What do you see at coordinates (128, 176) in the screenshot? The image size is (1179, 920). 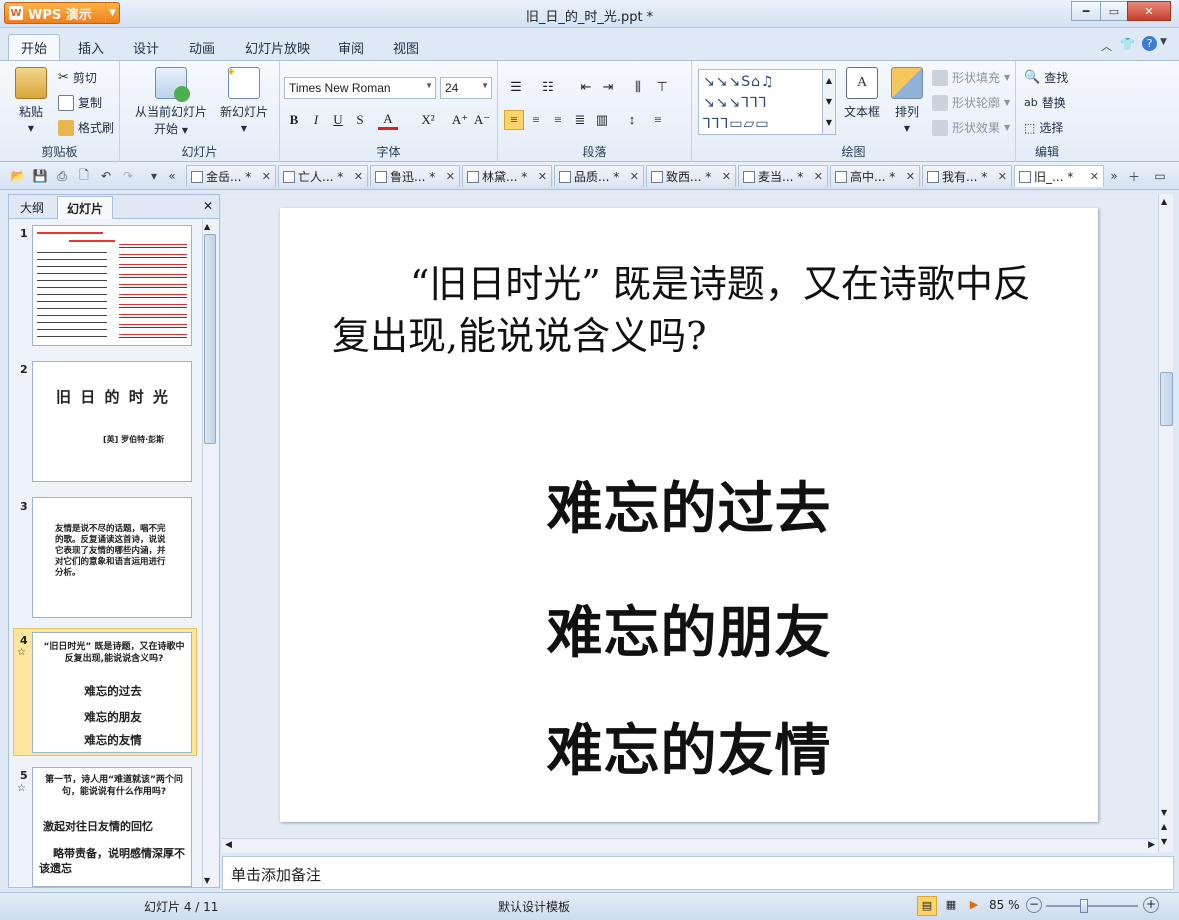 I see `redo-icon: ↷` at bounding box center [128, 176].